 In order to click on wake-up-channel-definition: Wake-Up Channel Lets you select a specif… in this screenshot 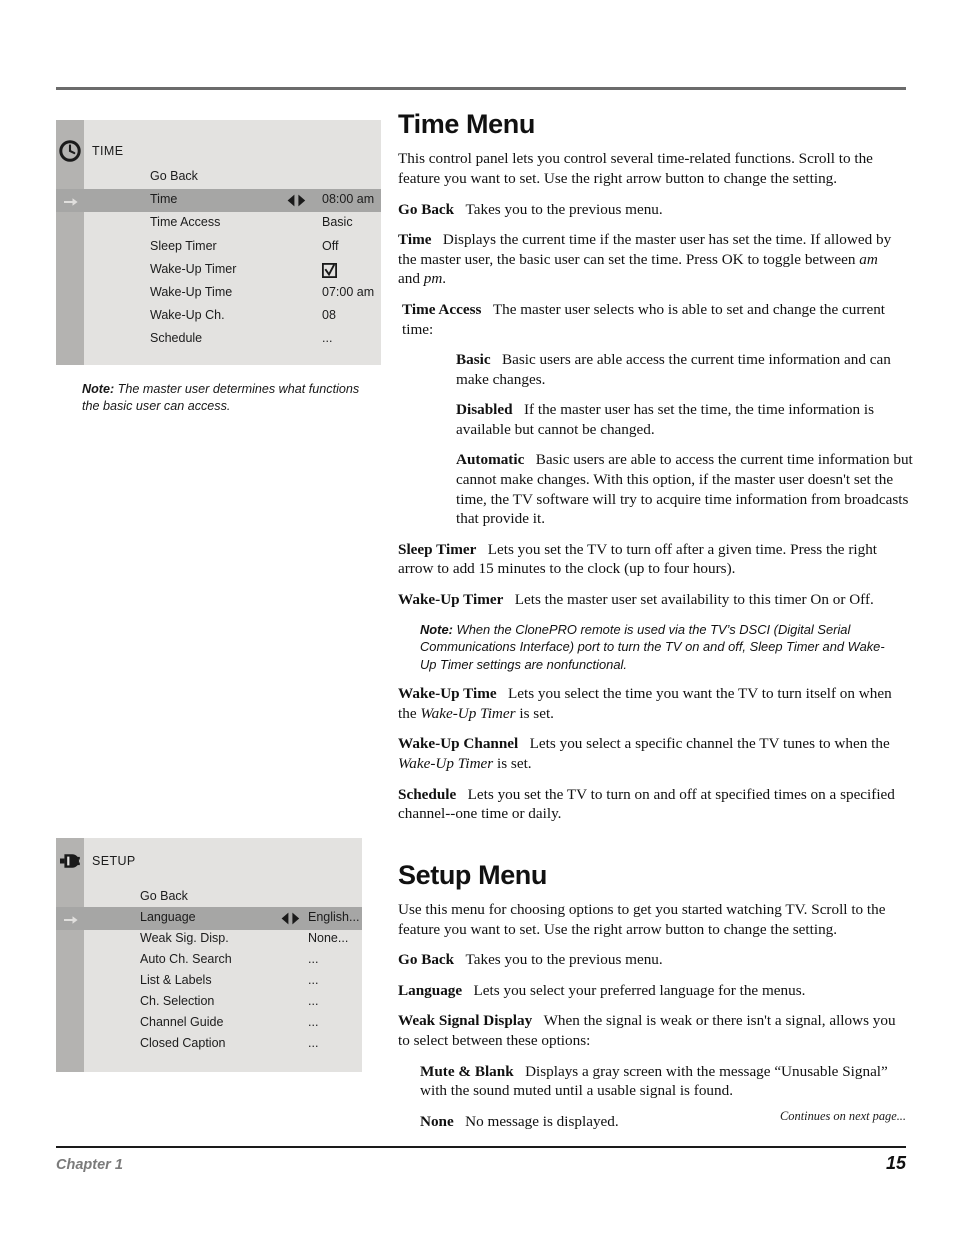, I will do `click(648, 753)`.